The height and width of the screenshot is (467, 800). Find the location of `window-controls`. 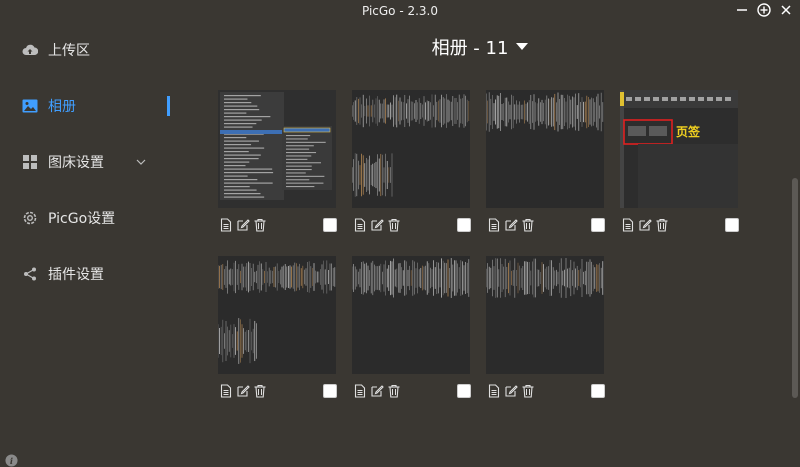

window-controls is located at coordinates (764, 10).